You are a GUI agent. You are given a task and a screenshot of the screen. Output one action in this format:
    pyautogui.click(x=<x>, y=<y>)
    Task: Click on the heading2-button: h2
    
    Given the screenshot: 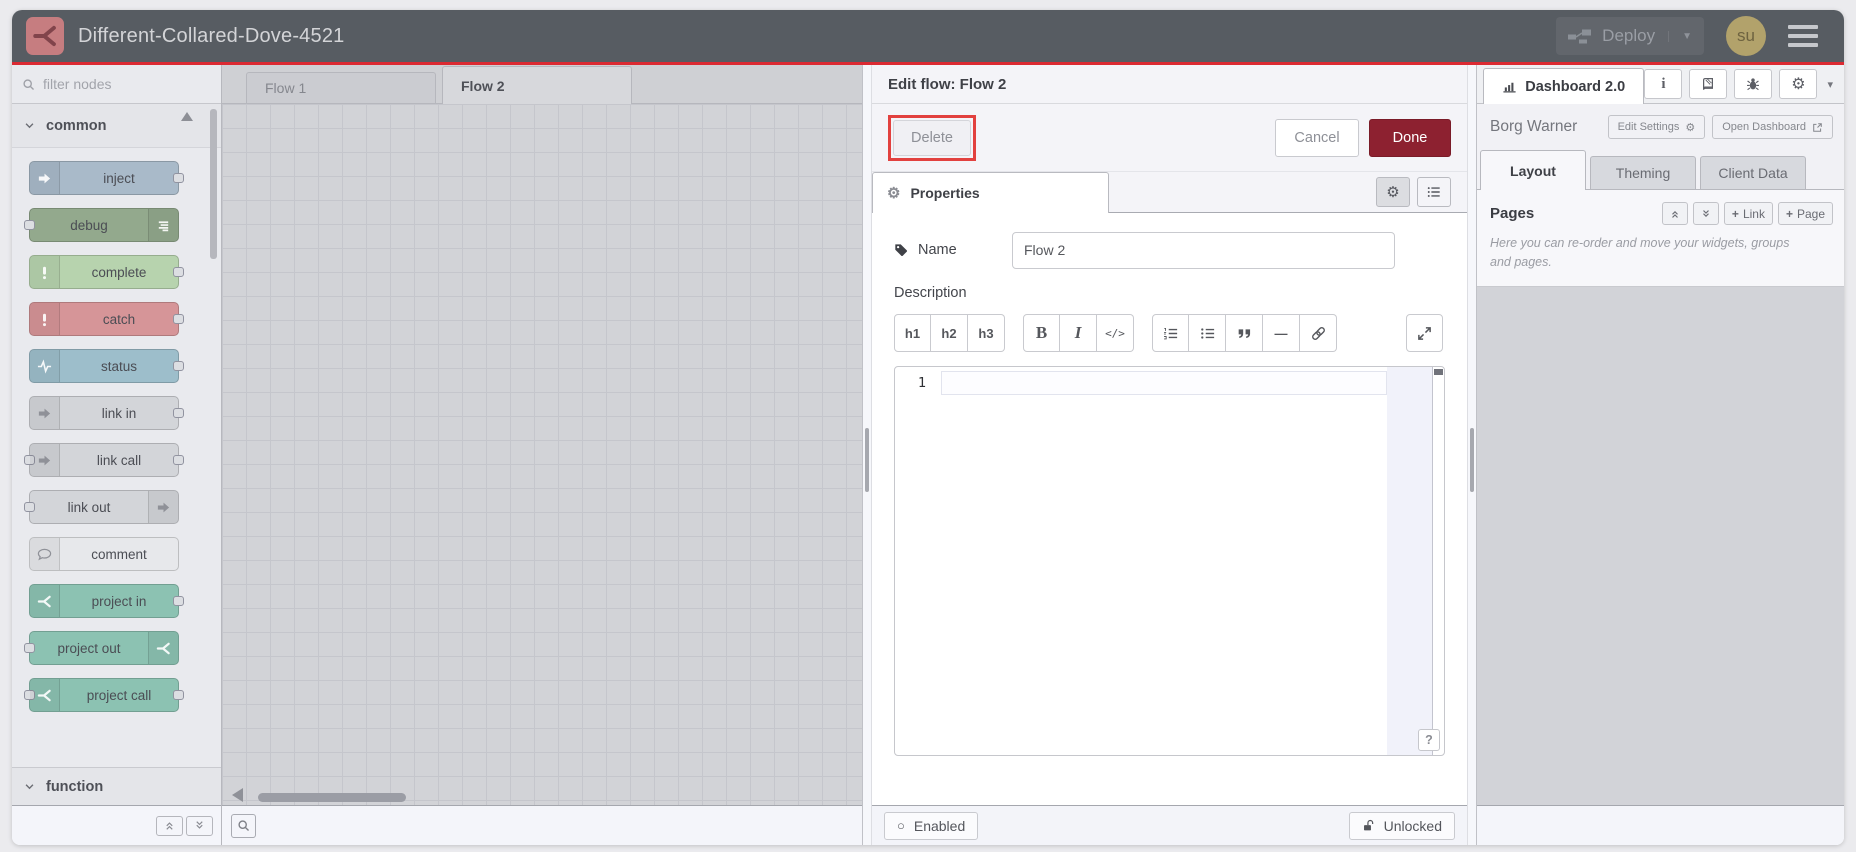 What is the action you would take?
    pyautogui.click(x=949, y=333)
    